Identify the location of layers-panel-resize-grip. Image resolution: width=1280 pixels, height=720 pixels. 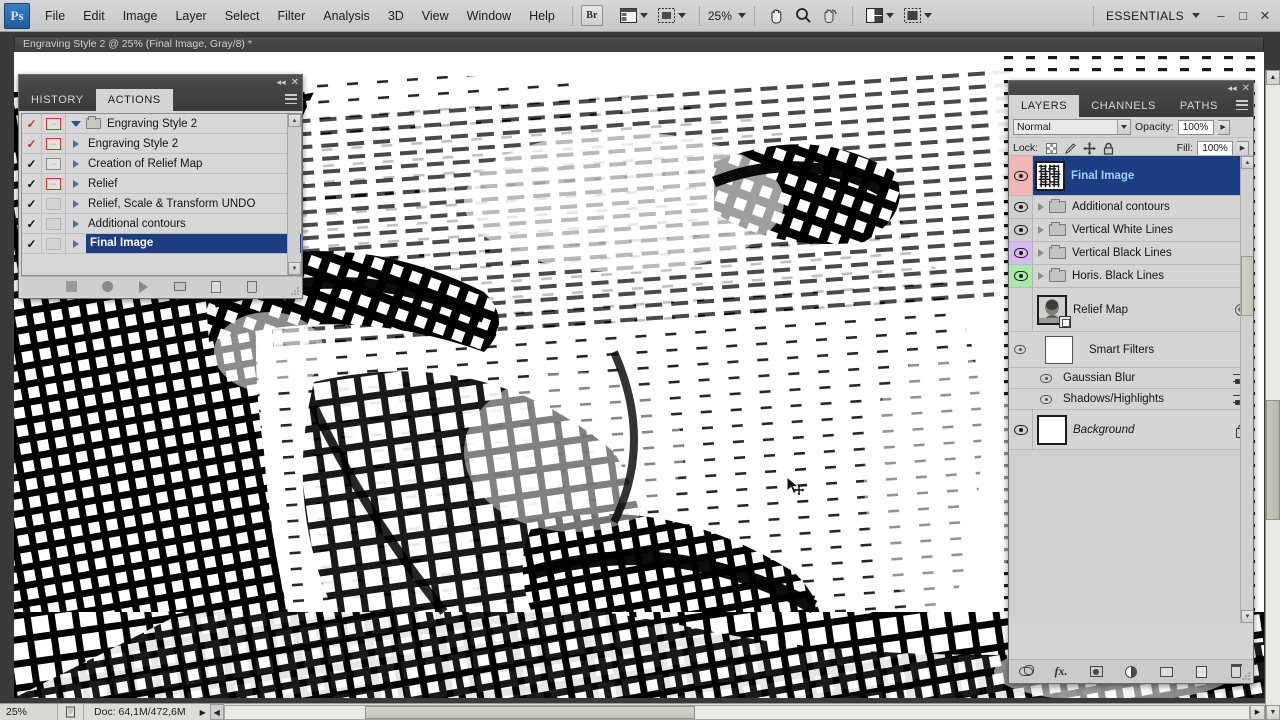
(1245, 676).